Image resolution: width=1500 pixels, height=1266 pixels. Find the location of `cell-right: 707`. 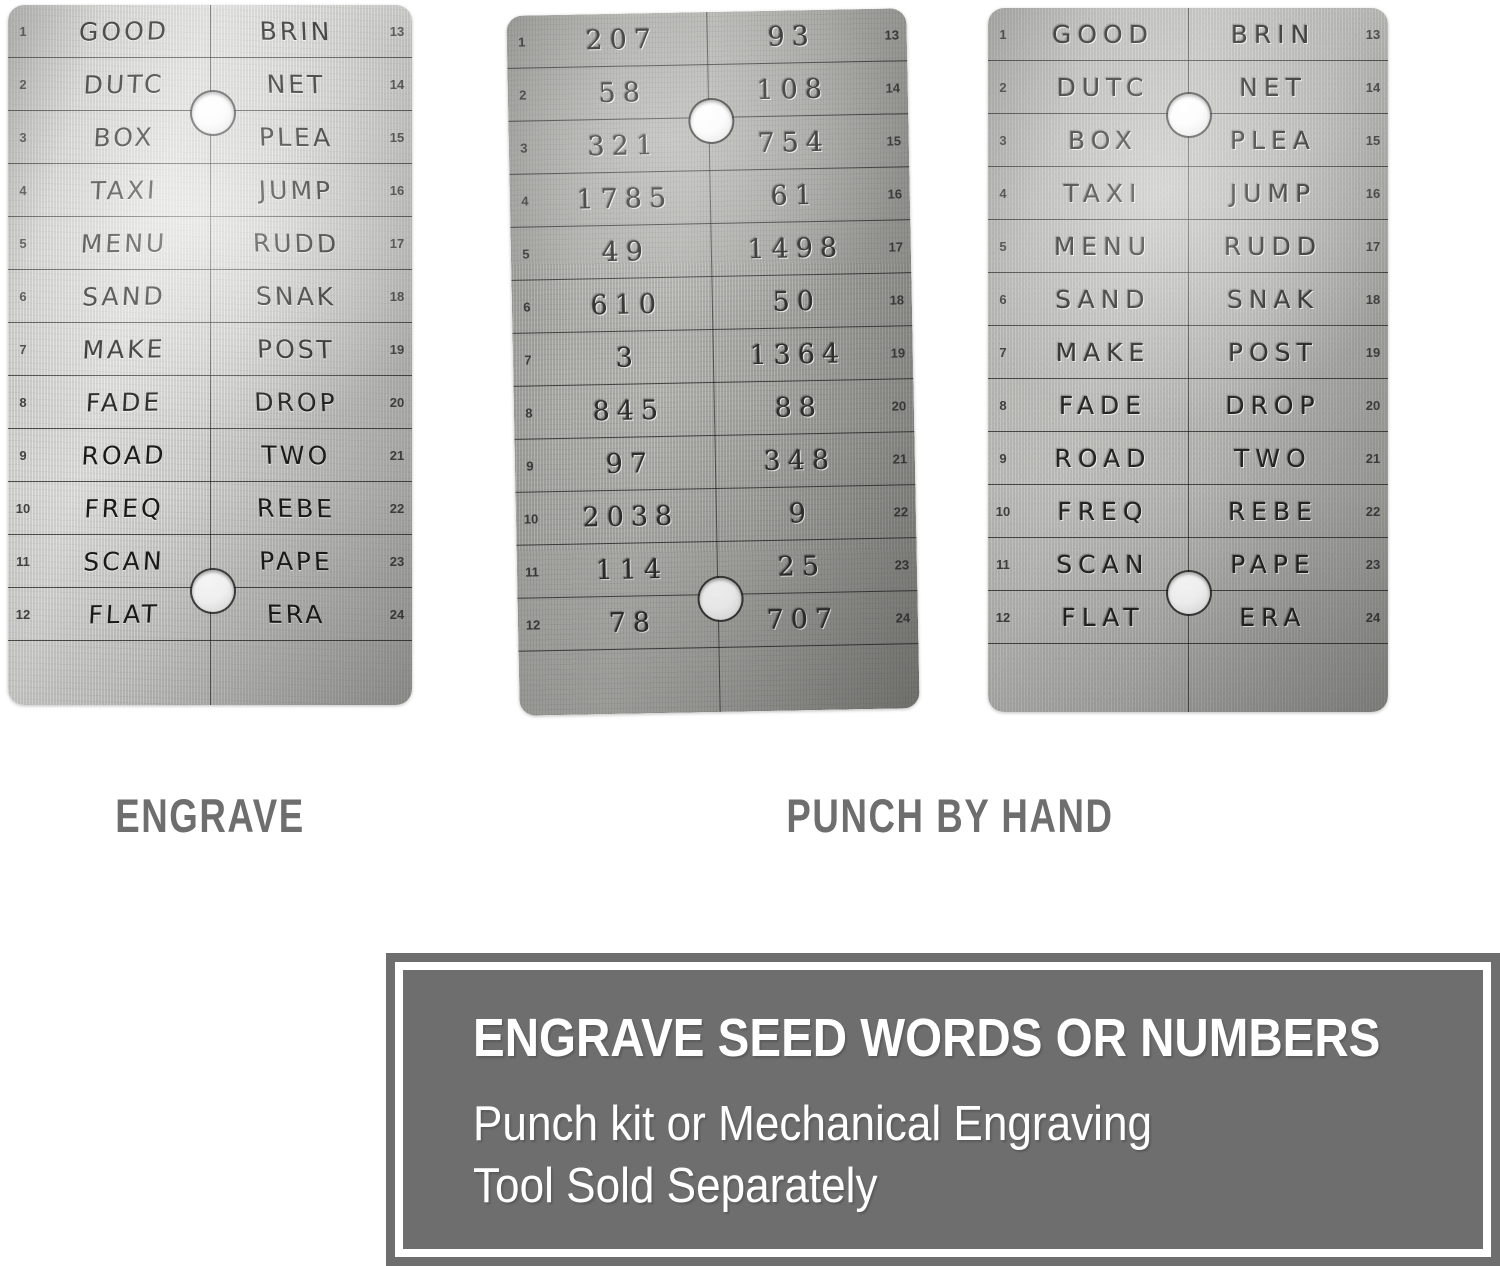

cell-right: 707 is located at coordinates (803, 619).